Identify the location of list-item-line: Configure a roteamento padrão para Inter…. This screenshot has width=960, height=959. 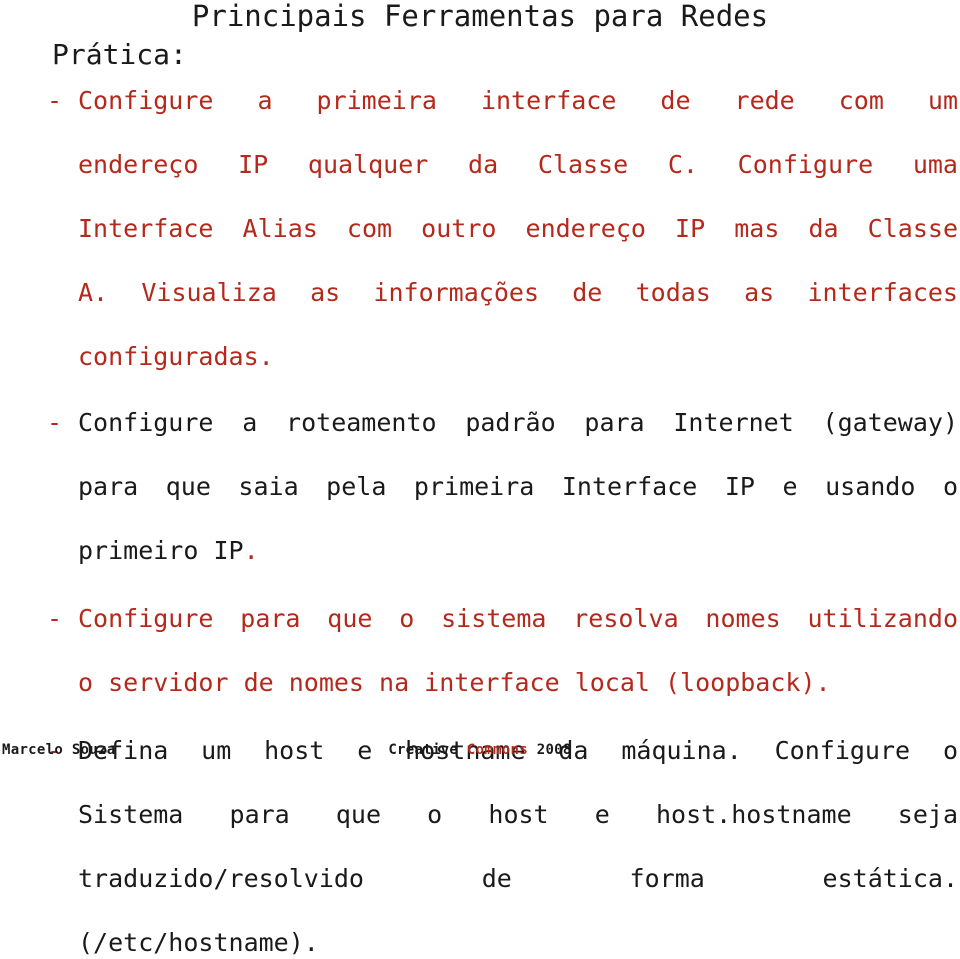
(518, 422).